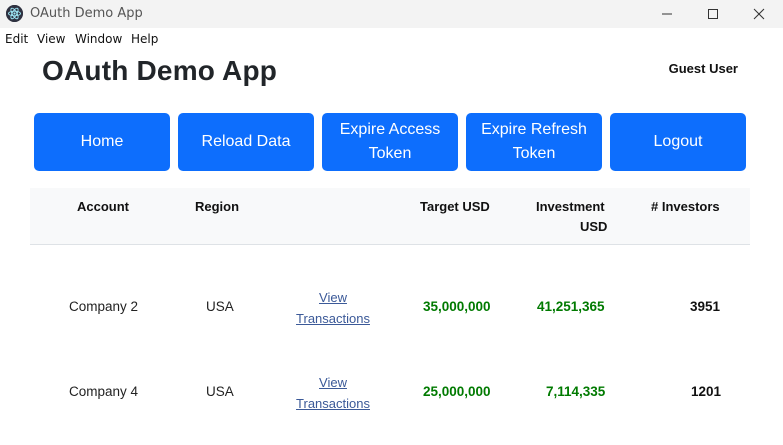 The width and height of the screenshot is (783, 445). I want to click on user-name: Guest User, so click(703, 68).